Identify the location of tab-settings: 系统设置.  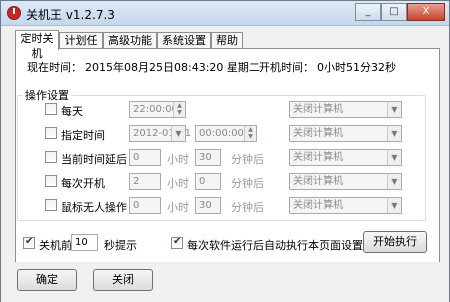
(184, 40).